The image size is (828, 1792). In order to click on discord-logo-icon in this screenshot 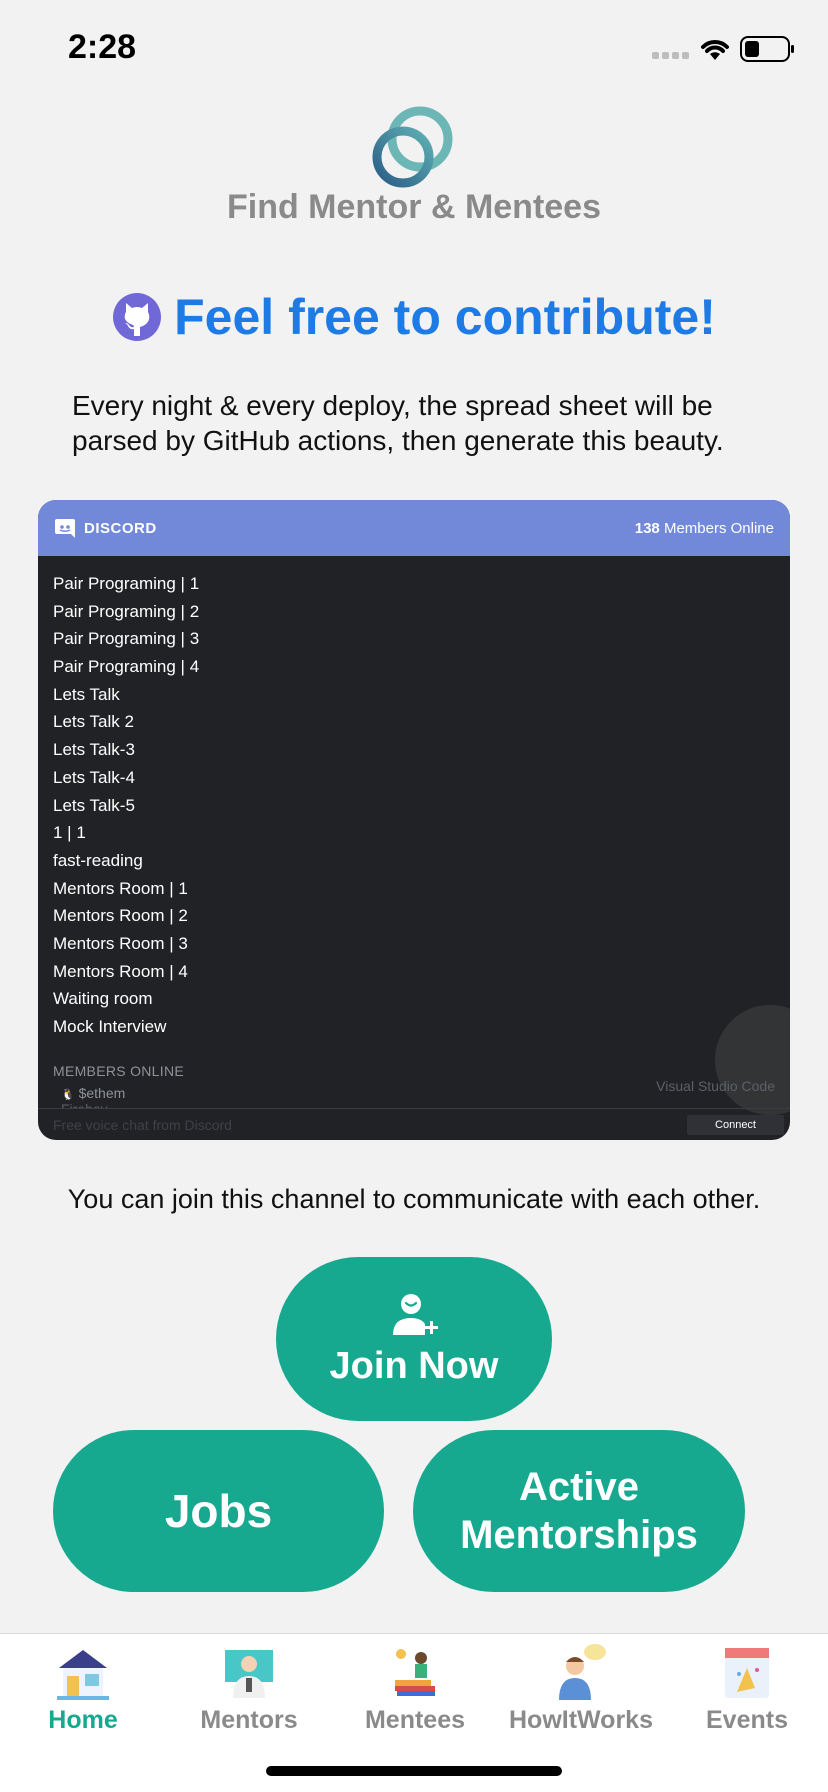, I will do `click(65, 528)`.